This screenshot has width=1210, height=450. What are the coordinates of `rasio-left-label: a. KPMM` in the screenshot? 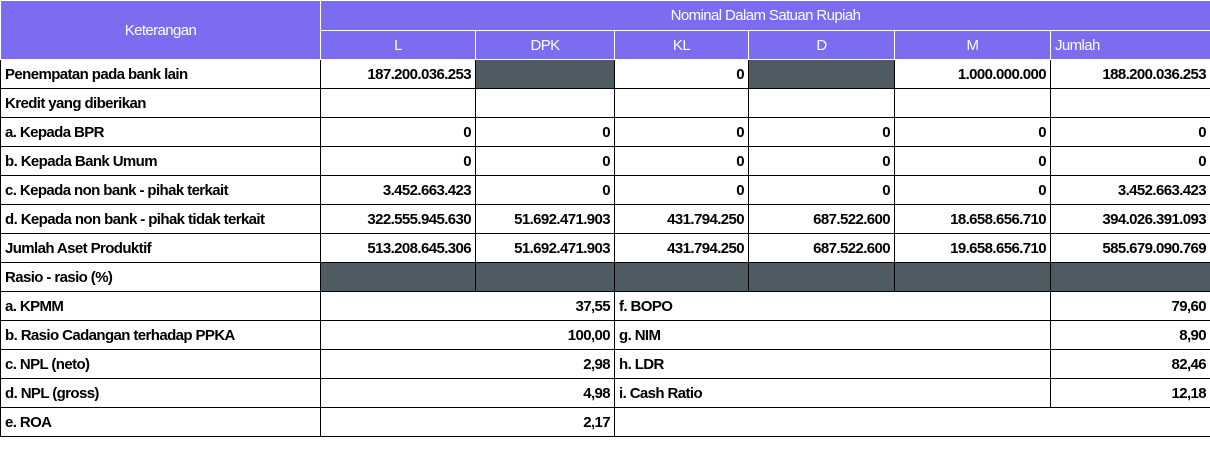 It's located at (160, 306).